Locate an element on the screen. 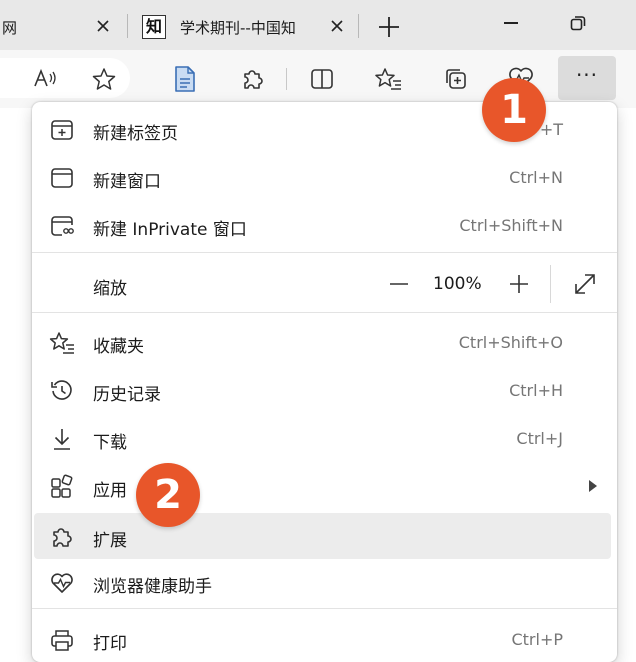 This screenshot has width=636, height=662. menu-item-favorites: 收藏夹 Ctrl+Shift+O is located at coordinates (322, 342).